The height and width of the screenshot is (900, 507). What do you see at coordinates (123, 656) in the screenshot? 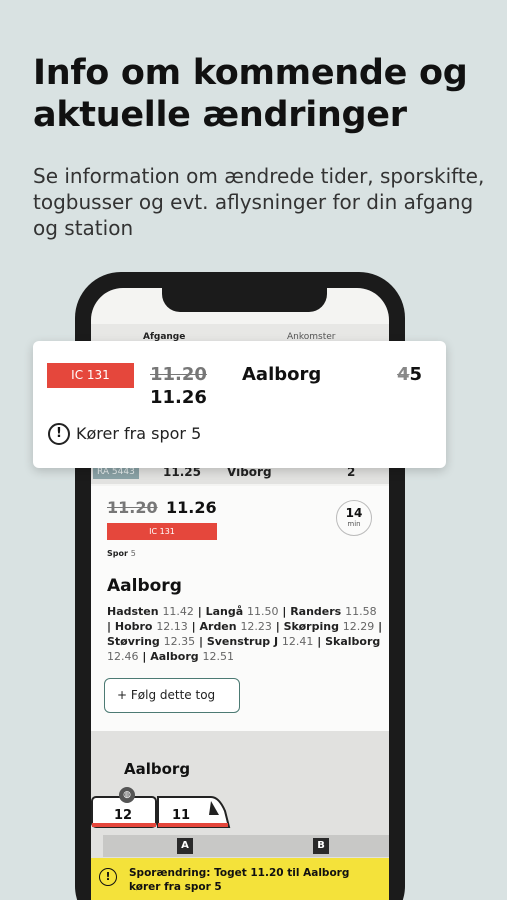
I see `stop-time: 12.46` at bounding box center [123, 656].